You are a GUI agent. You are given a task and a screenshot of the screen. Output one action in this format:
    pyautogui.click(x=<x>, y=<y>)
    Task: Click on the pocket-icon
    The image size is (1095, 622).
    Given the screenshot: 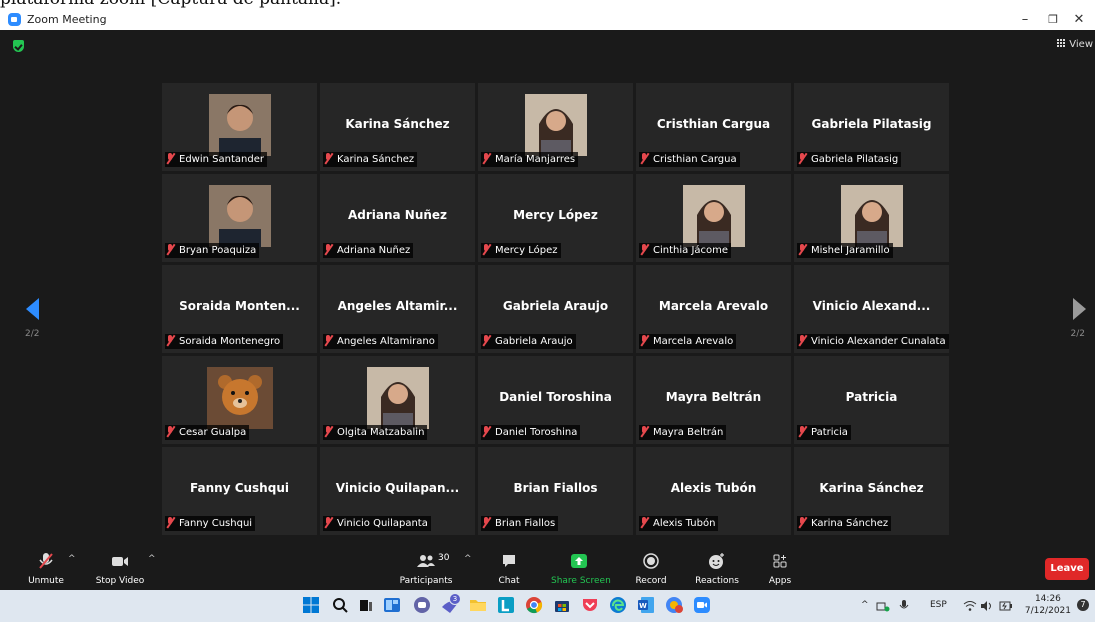 What is the action you would take?
    pyautogui.click(x=590, y=605)
    